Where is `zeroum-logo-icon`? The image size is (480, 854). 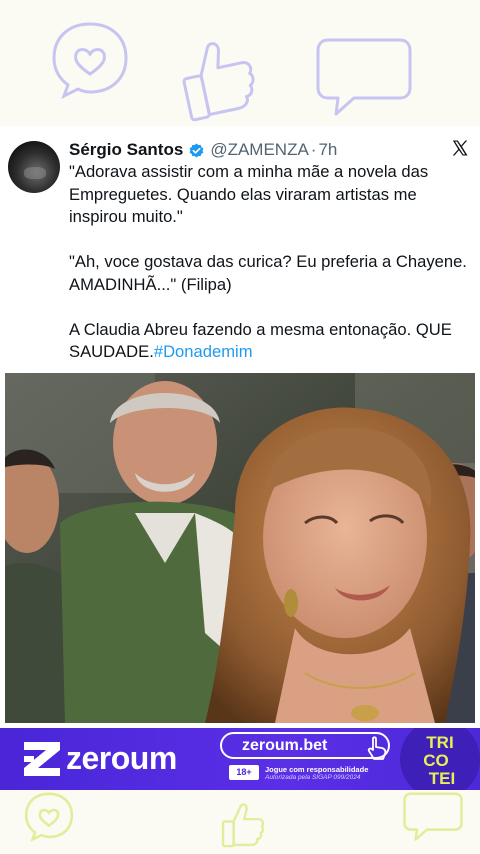
zeroum-logo-icon is located at coordinates (42, 759).